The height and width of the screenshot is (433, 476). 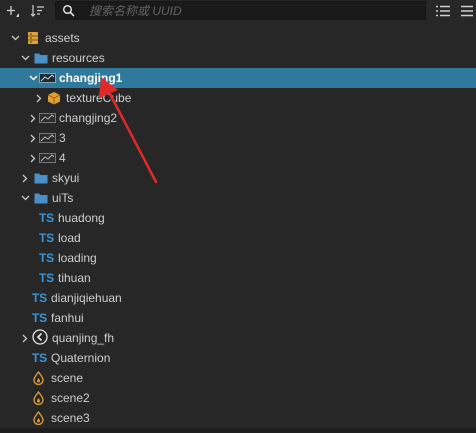 I want to click on annotation-arrow, so click(x=128, y=130).